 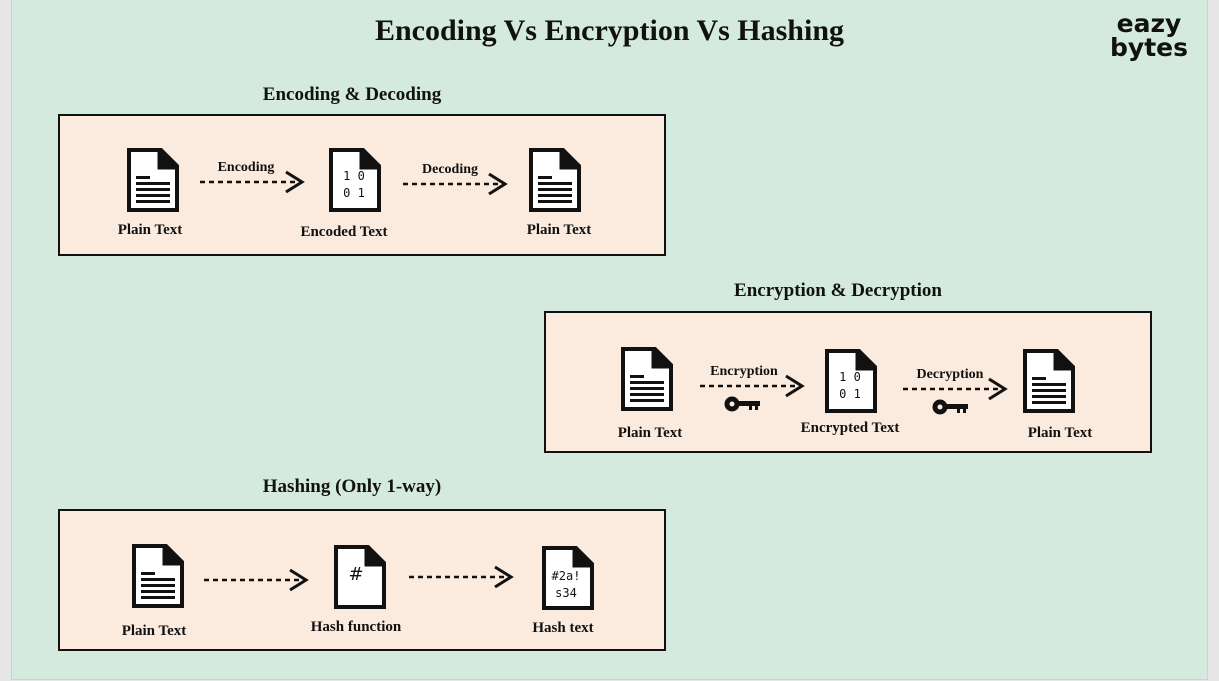 What do you see at coordinates (566, 593) in the screenshot?
I see `hash-output-row: s34` at bounding box center [566, 593].